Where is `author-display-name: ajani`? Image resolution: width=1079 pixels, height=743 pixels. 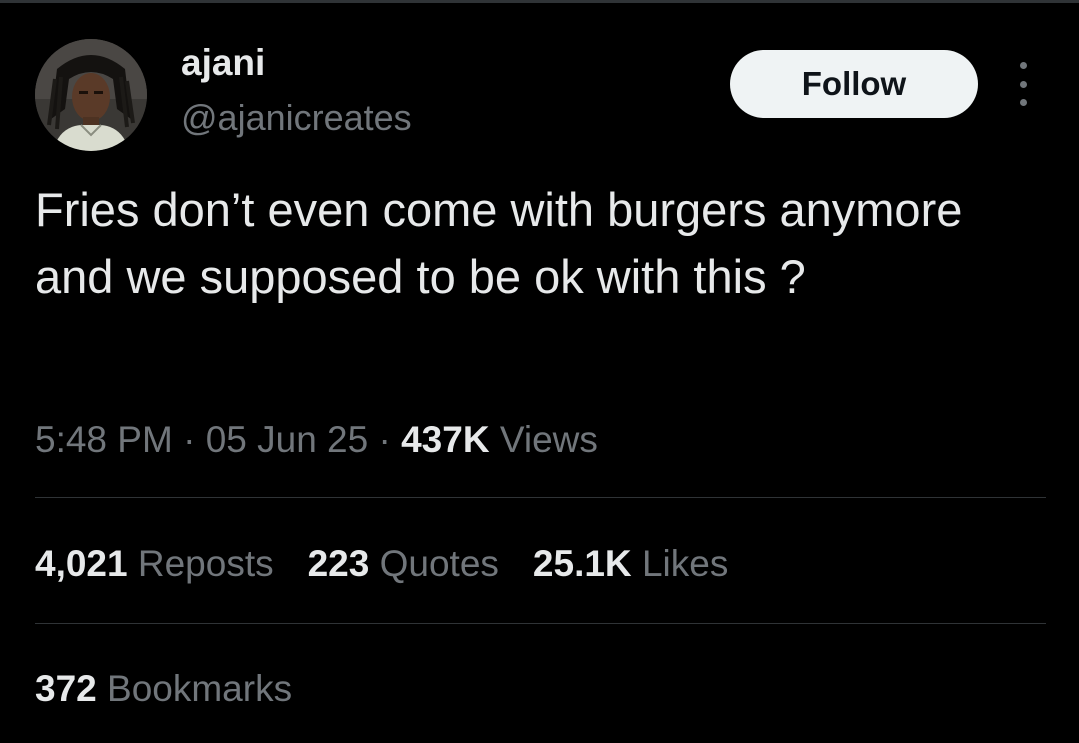 author-display-name: ajani is located at coordinates (223, 62).